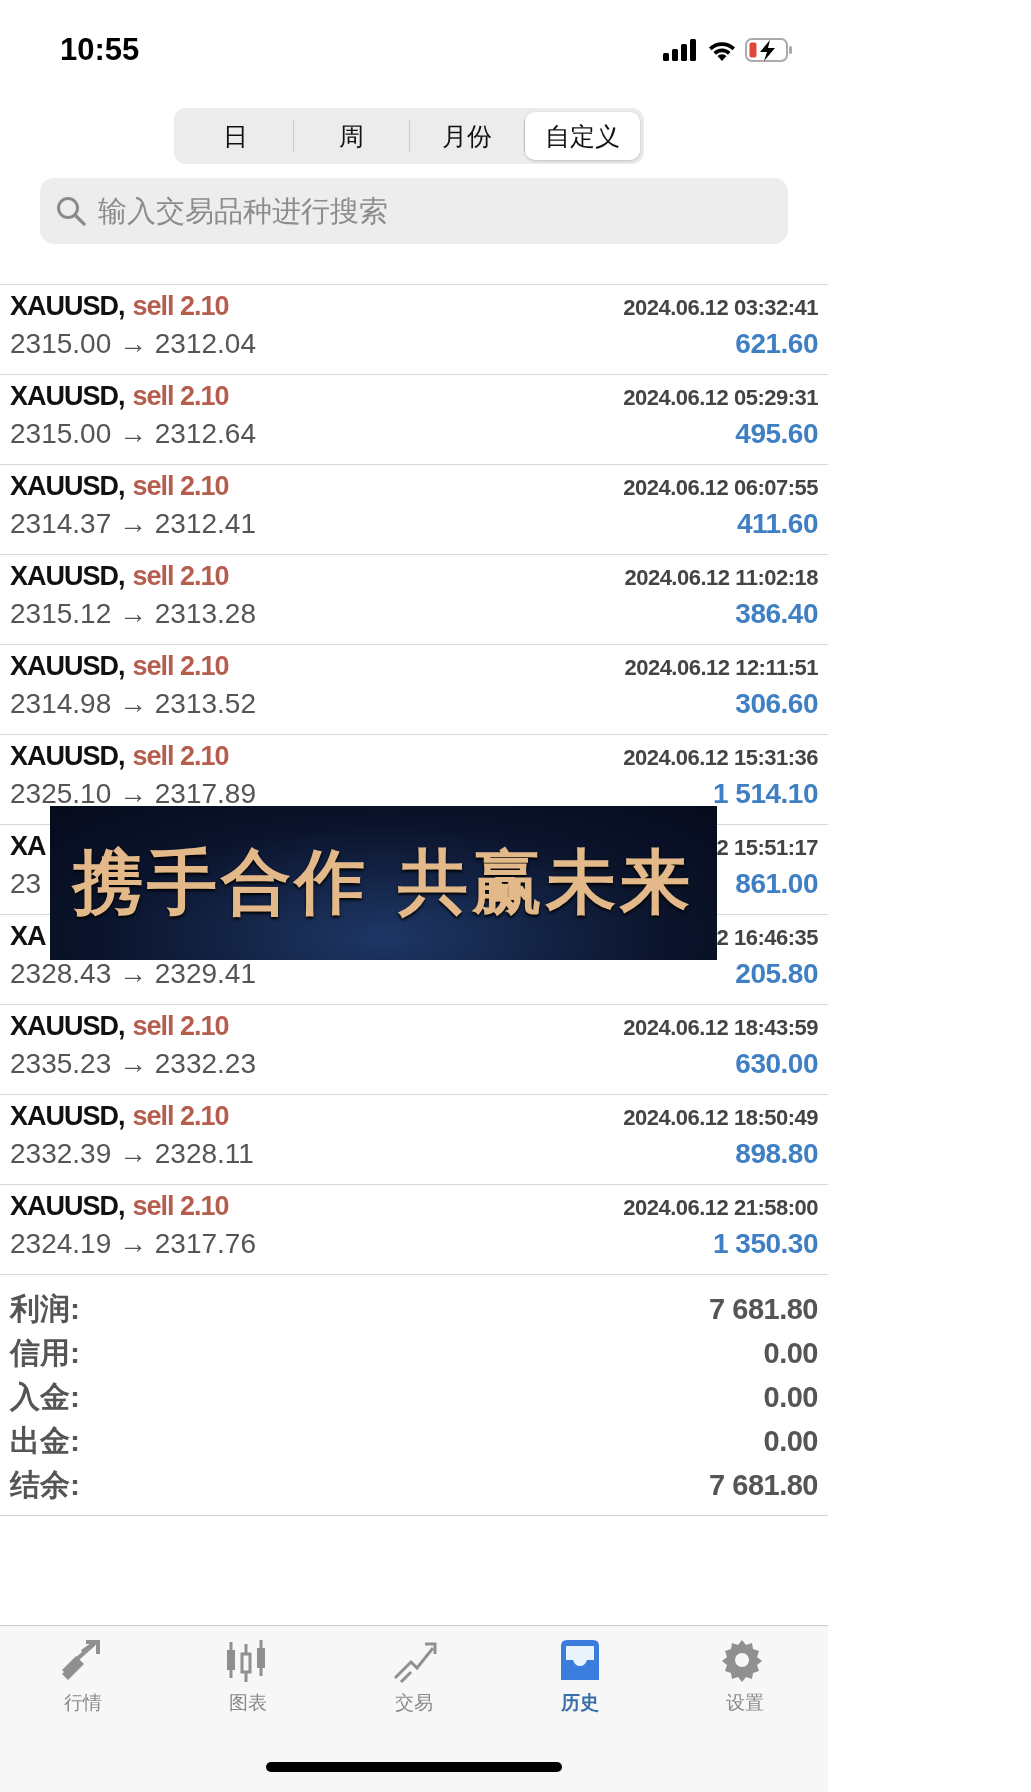 This screenshot has height=1792, width=1031. I want to click on profit-value: 495.60, so click(776, 434).